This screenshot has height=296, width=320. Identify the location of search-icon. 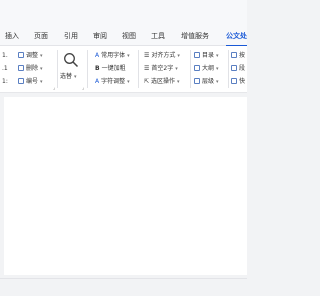
(71, 60).